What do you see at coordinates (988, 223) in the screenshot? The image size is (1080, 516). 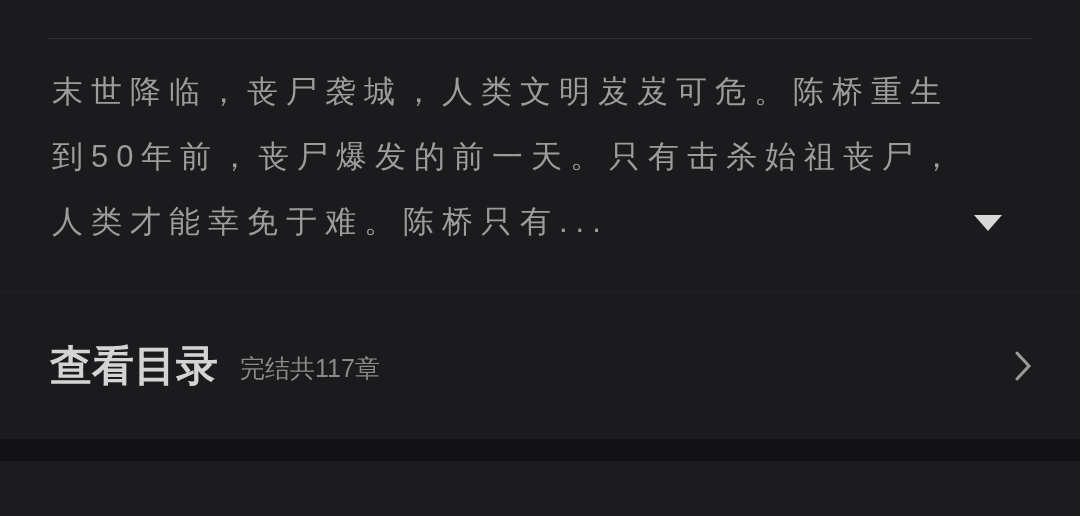 I see `expand-icon` at bounding box center [988, 223].